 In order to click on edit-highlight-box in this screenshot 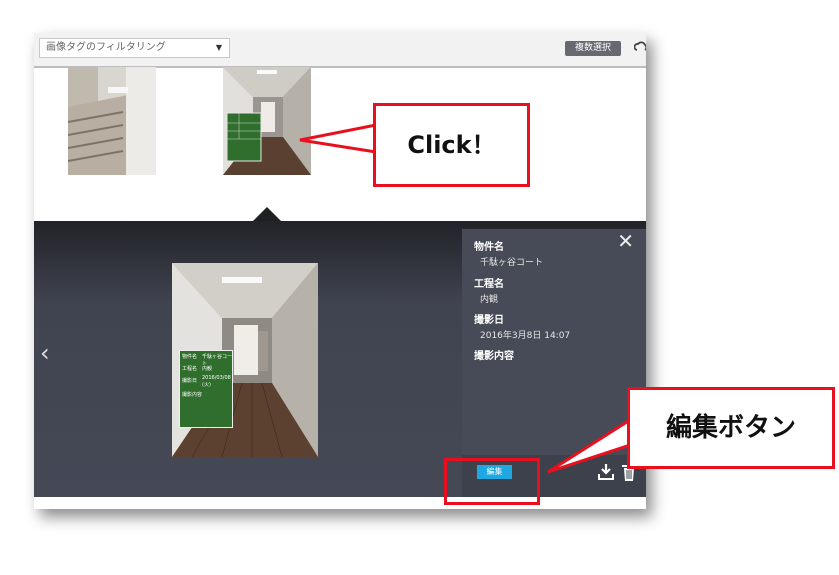, I will do `click(492, 481)`.